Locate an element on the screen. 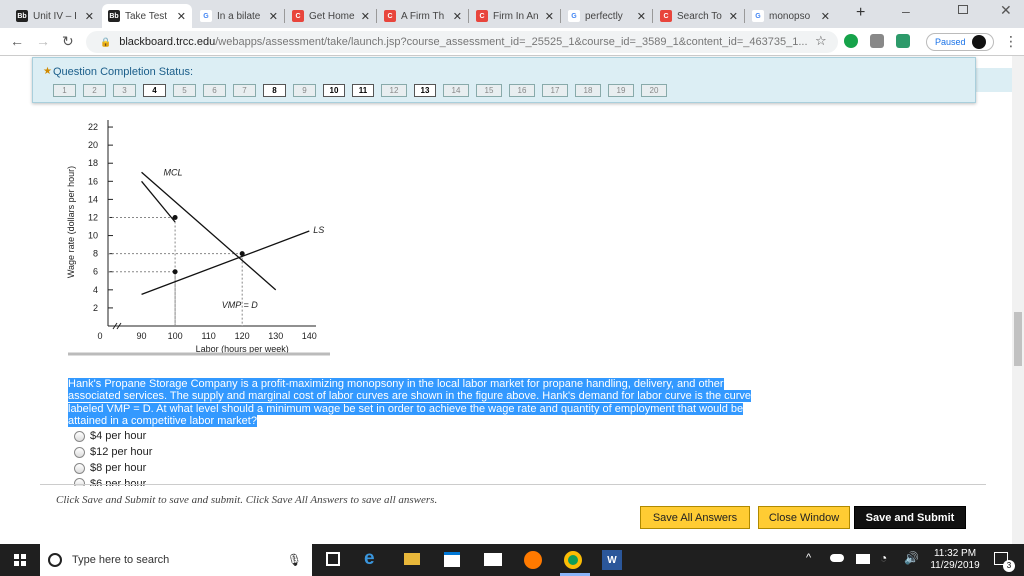 The image size is (1024, 576). question-status-11: 11 is located at coordinates (363, 90).